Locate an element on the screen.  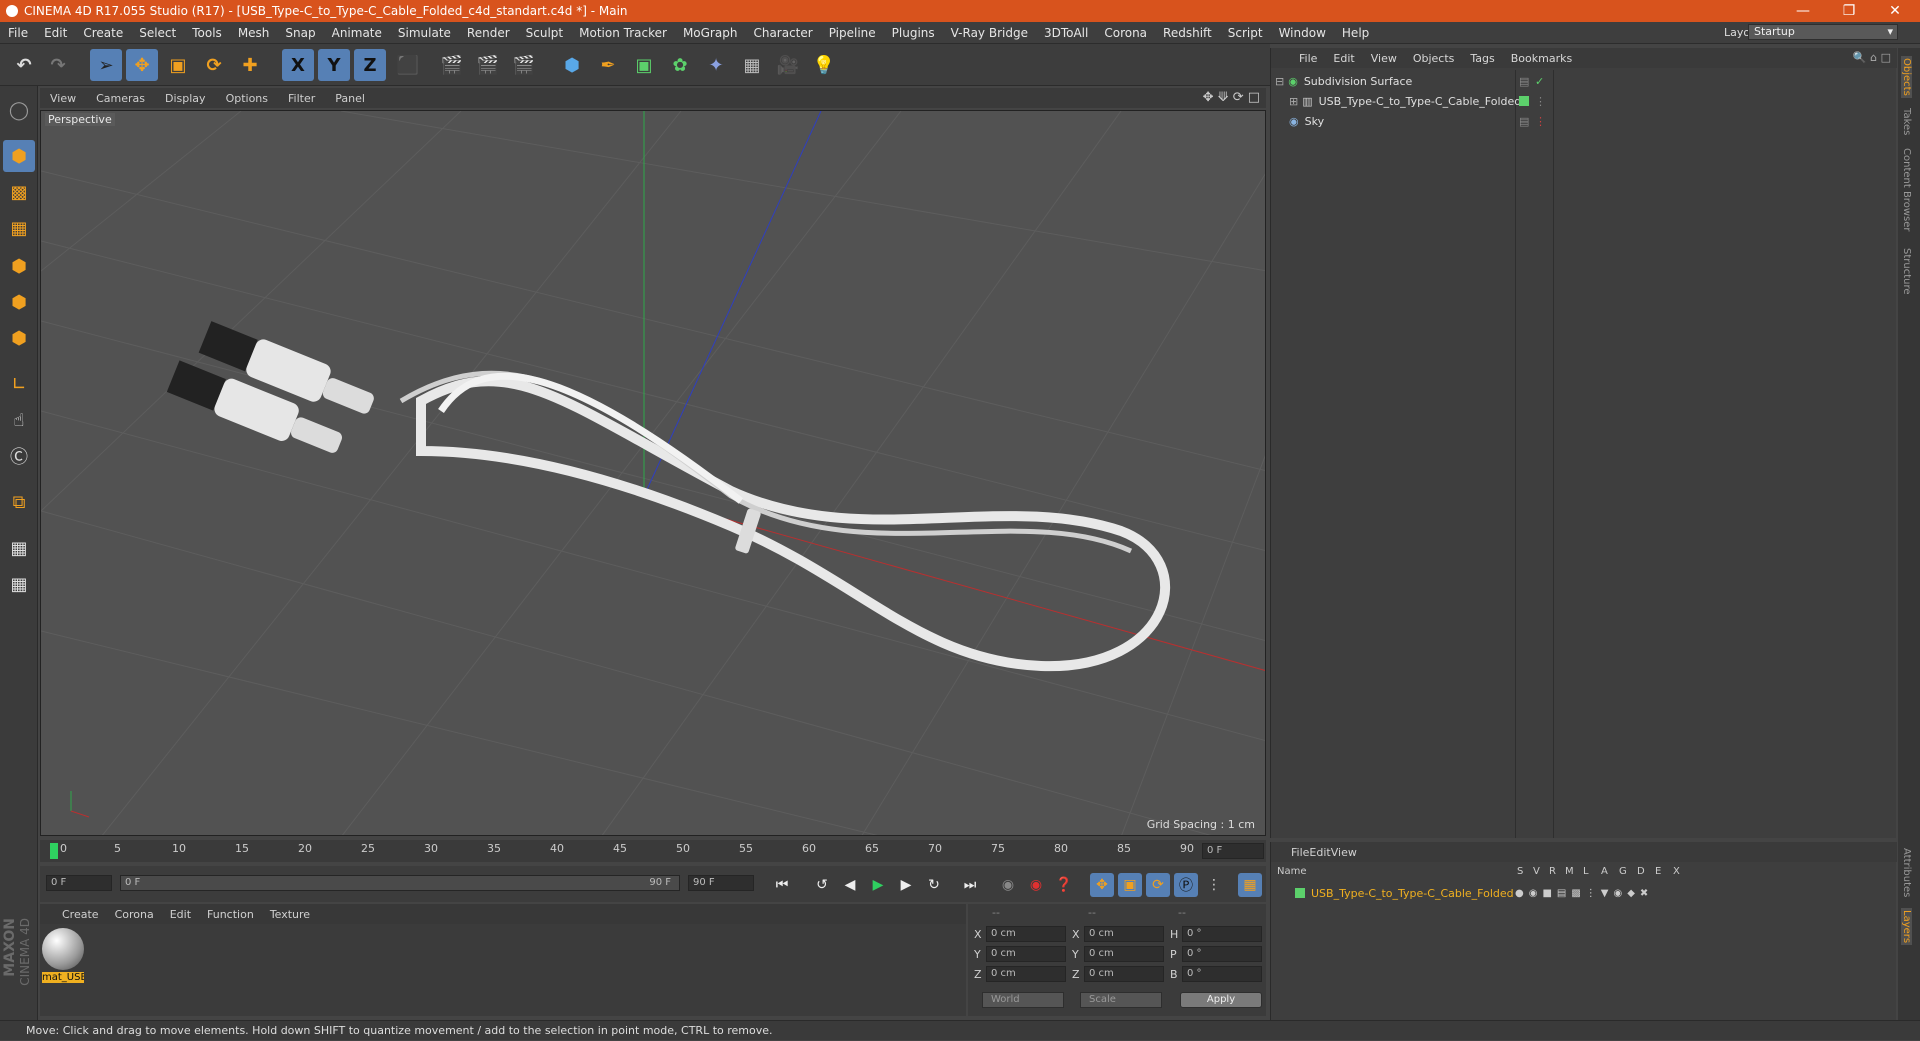
tab-content-browser: Content Browser is located at coordinates (1906, 189).